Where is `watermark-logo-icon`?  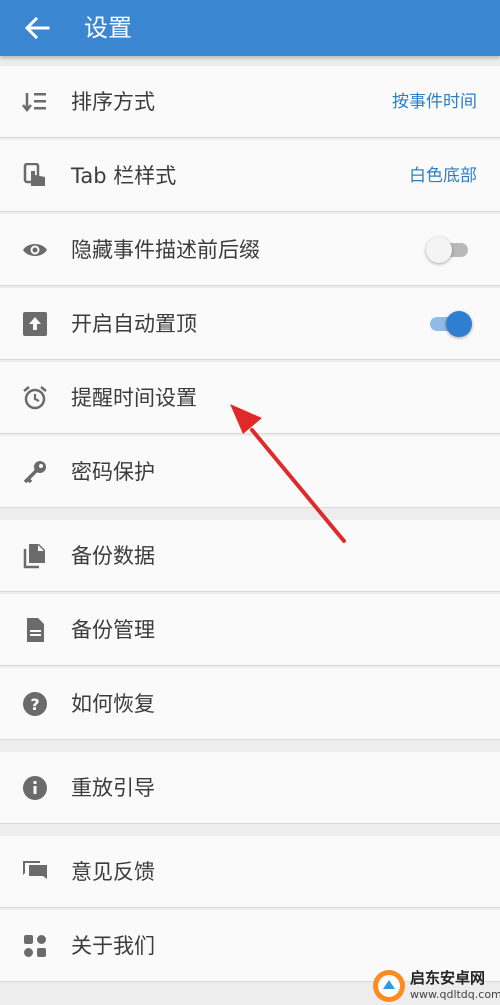 watermark-logo-icon is located at coordinates (389, 986).